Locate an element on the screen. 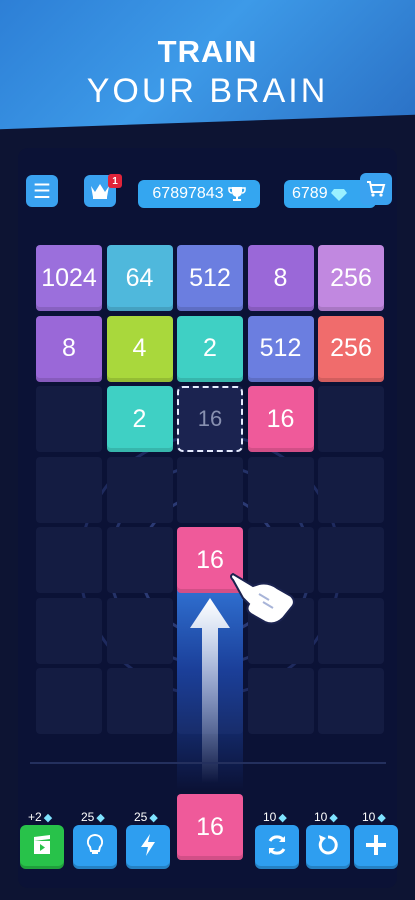 This screenshot has width=415, height=900. shuffle-tool-button is located at coordinates (277, 847).